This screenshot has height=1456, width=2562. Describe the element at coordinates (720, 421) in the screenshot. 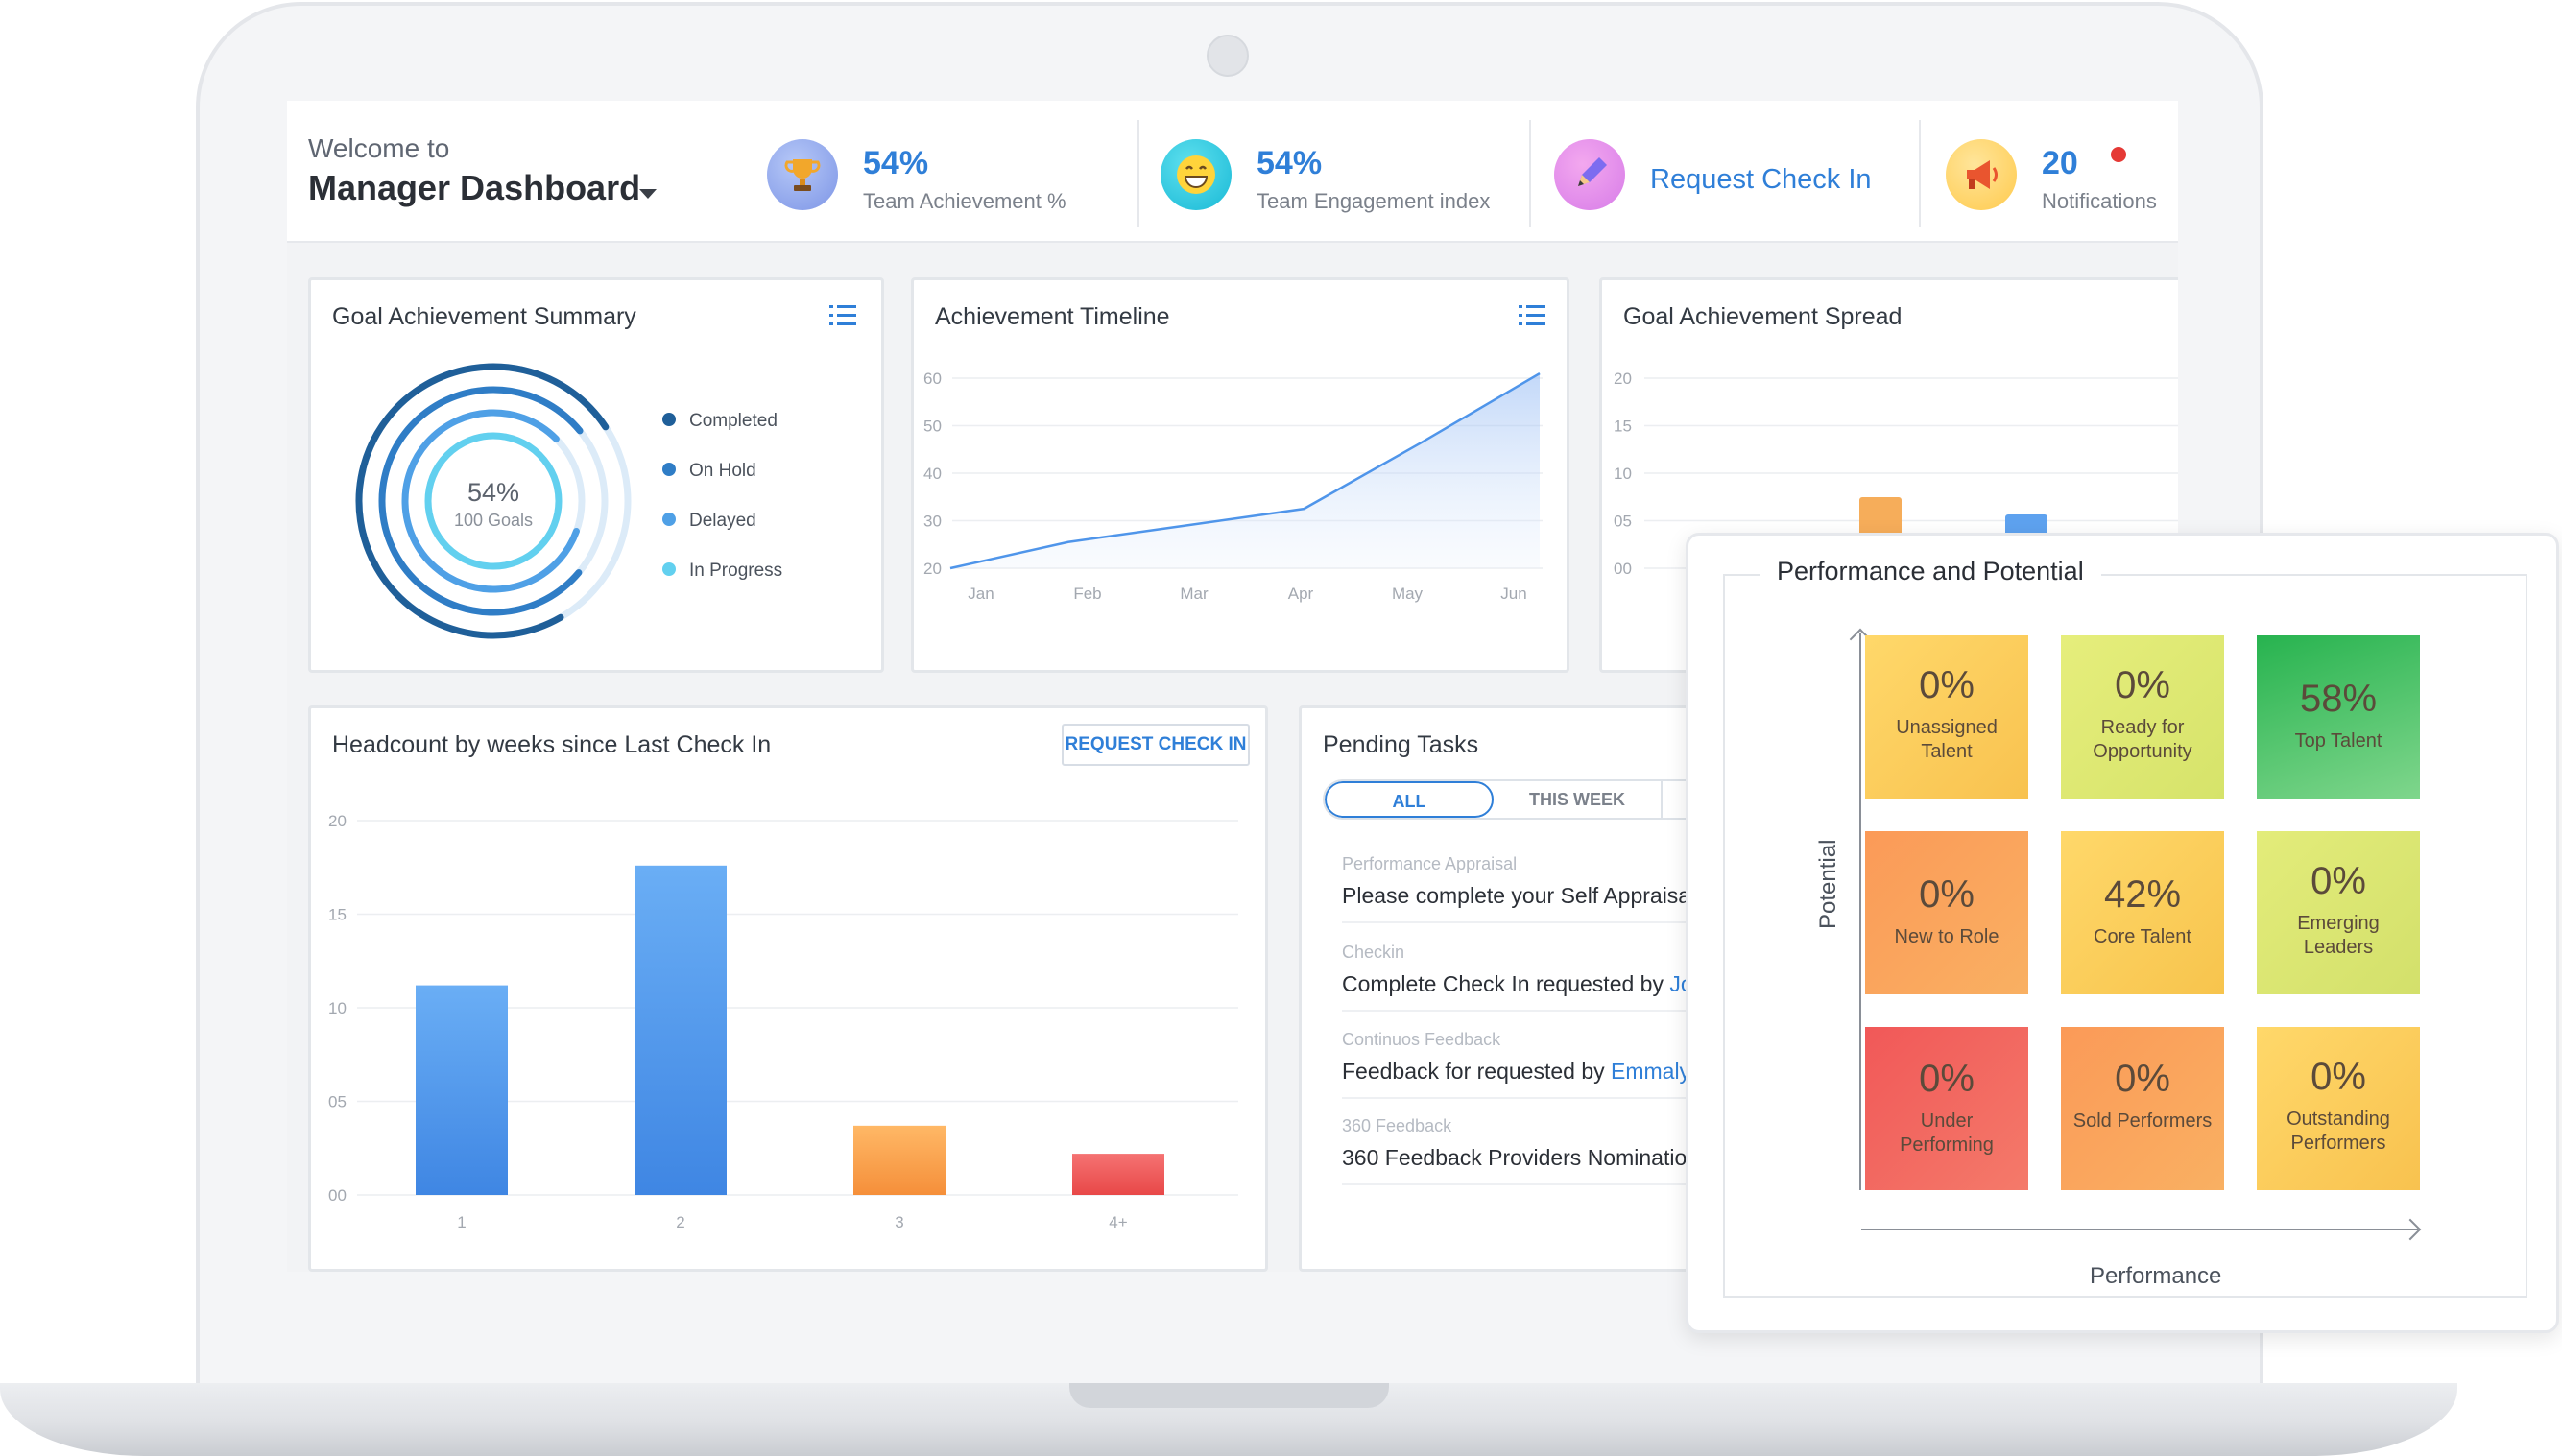

I see `legend-completed: Completed` at that location.